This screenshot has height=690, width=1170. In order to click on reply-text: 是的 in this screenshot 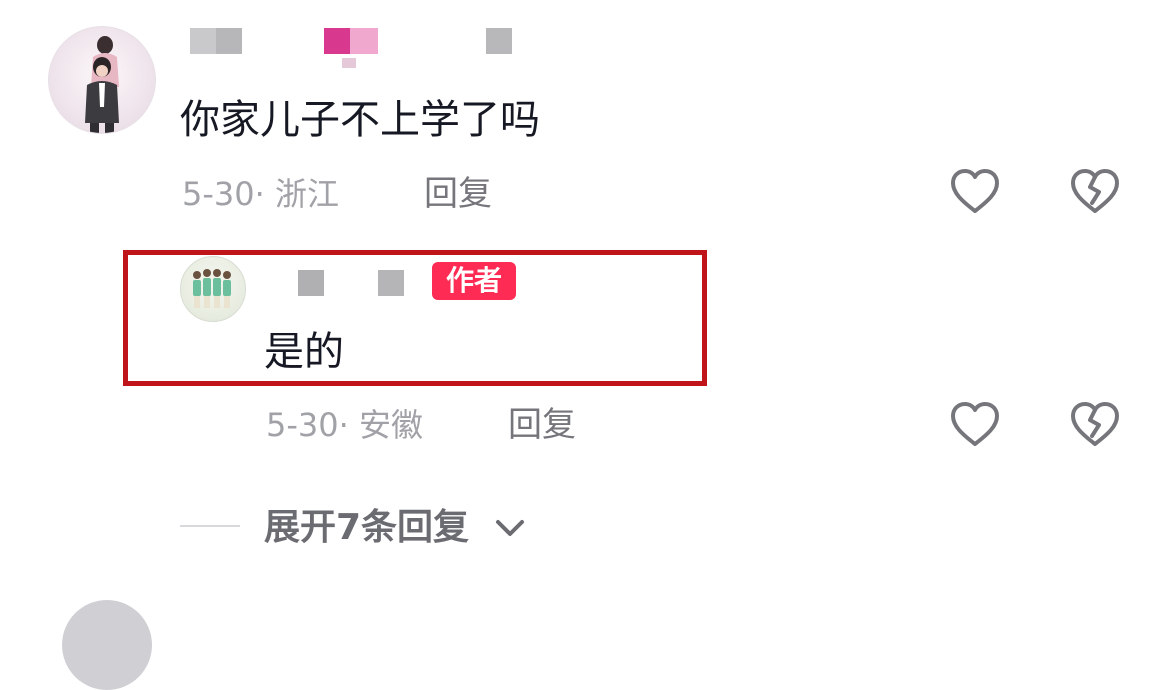, I will do `click(304, 352)`.